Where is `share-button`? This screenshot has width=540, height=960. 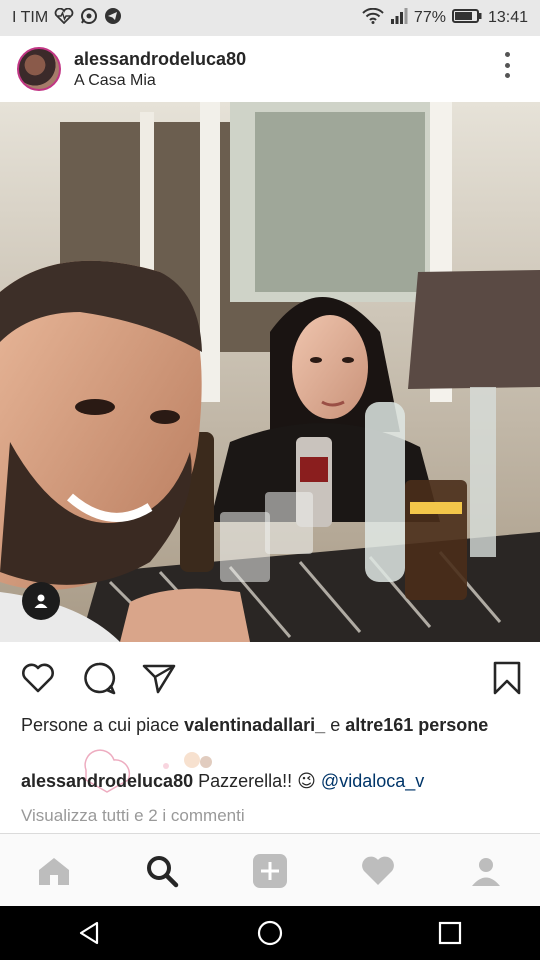 share-button is located at coordinates (159, 678).